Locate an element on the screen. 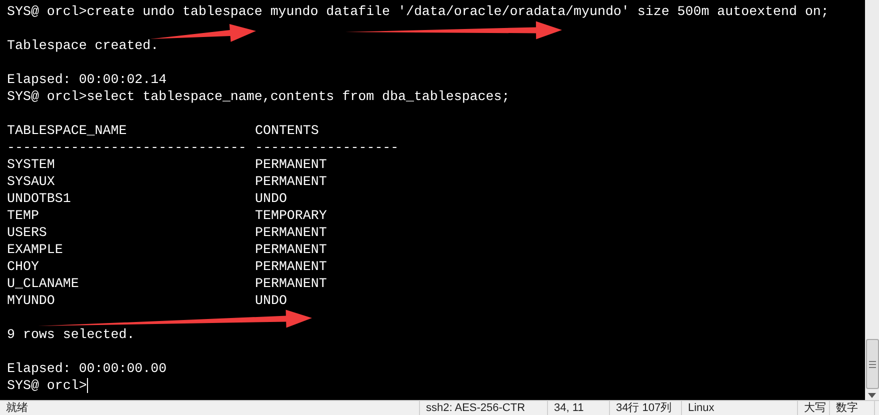  table-cell-text: U_CLANAME is located at coordinates (43, 283).